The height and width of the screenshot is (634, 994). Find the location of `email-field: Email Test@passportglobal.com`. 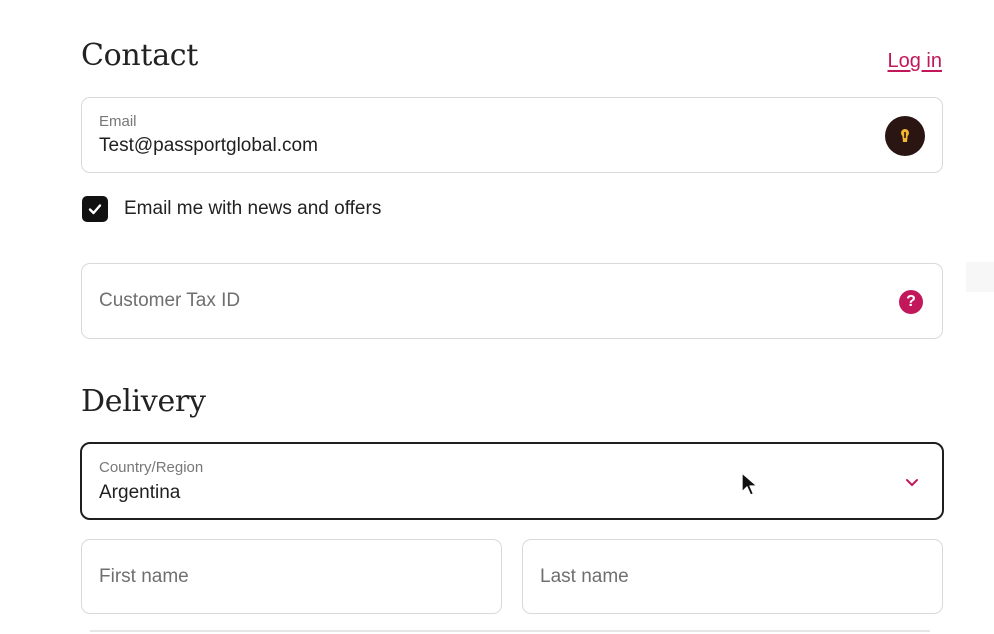

email-field: Email Test@passportglobal.com is located at coordinates (512, 135).